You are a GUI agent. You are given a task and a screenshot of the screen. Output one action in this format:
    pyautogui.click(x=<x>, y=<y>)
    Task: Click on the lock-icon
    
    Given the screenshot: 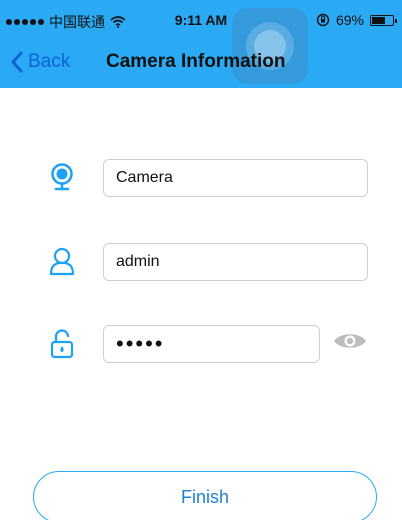 What is the action you would take?
    pyautogui.click(x=62, y=344)
    